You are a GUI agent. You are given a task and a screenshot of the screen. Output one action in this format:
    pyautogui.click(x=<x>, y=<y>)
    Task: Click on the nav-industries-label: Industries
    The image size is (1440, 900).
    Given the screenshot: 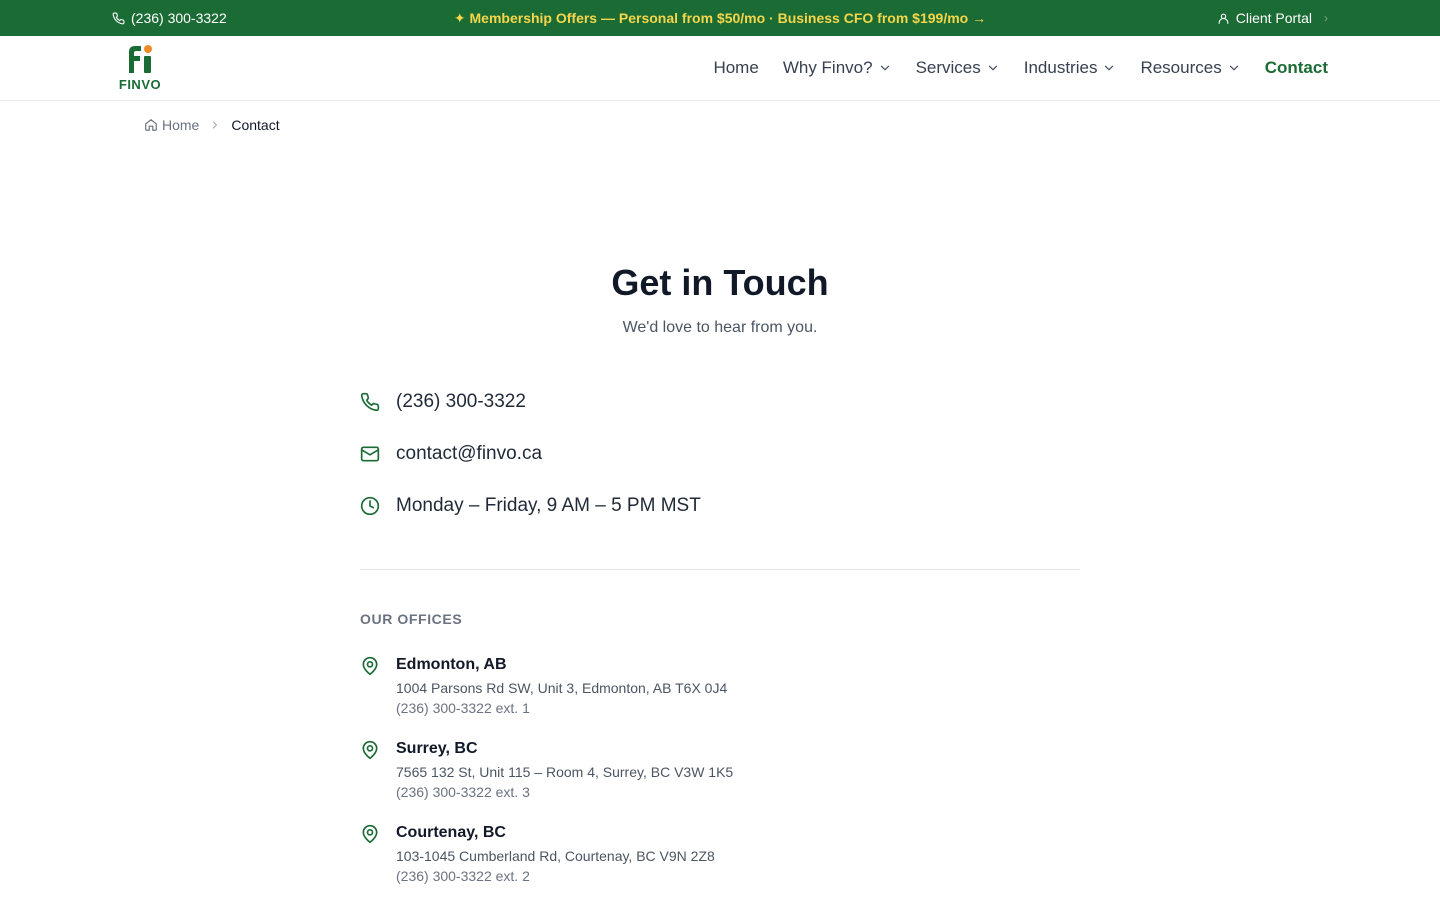 What is the action you would take?
    pyautogui.click(x=1060, y=67)
    